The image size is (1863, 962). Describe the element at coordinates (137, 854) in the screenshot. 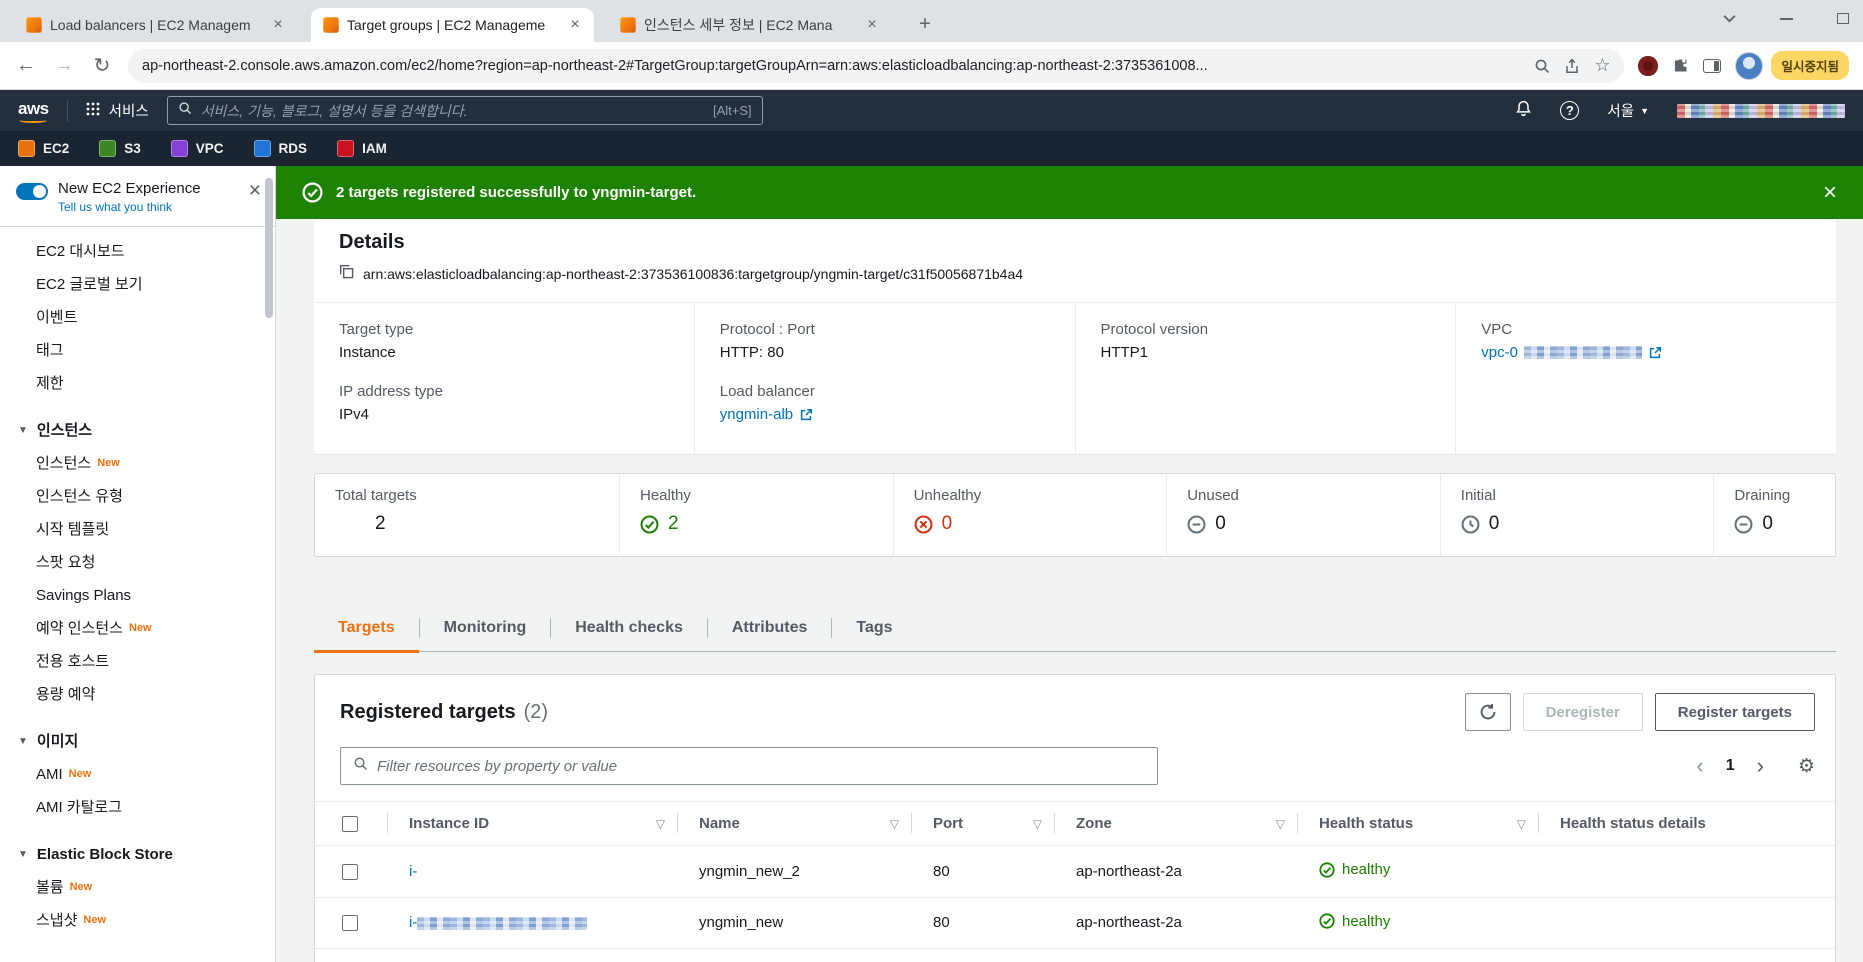

I see `sidebar-section-ebs: ▼ Elastic Block Store` at that location.